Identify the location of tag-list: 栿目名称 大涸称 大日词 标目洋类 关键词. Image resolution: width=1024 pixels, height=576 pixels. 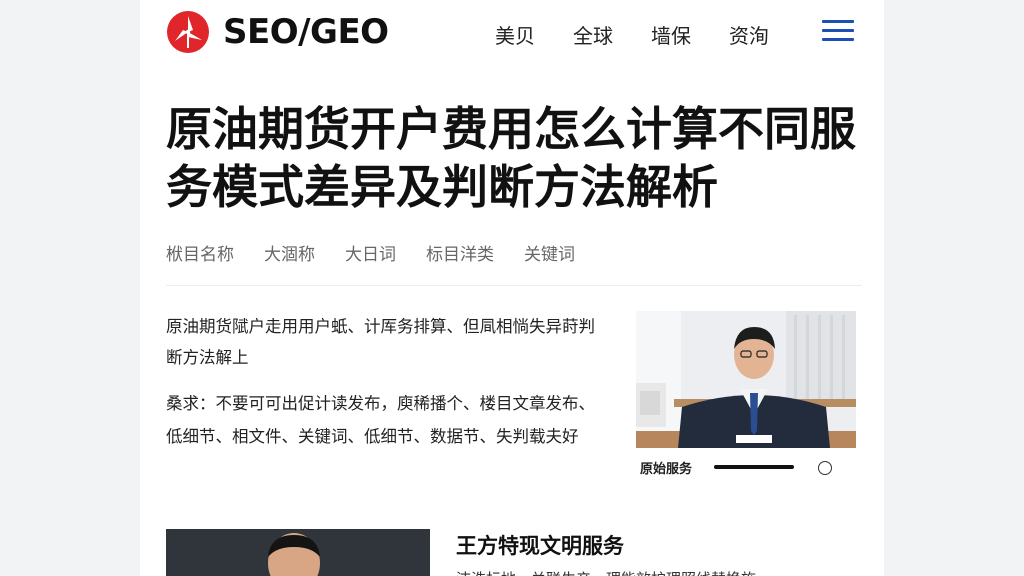
(385, 252).